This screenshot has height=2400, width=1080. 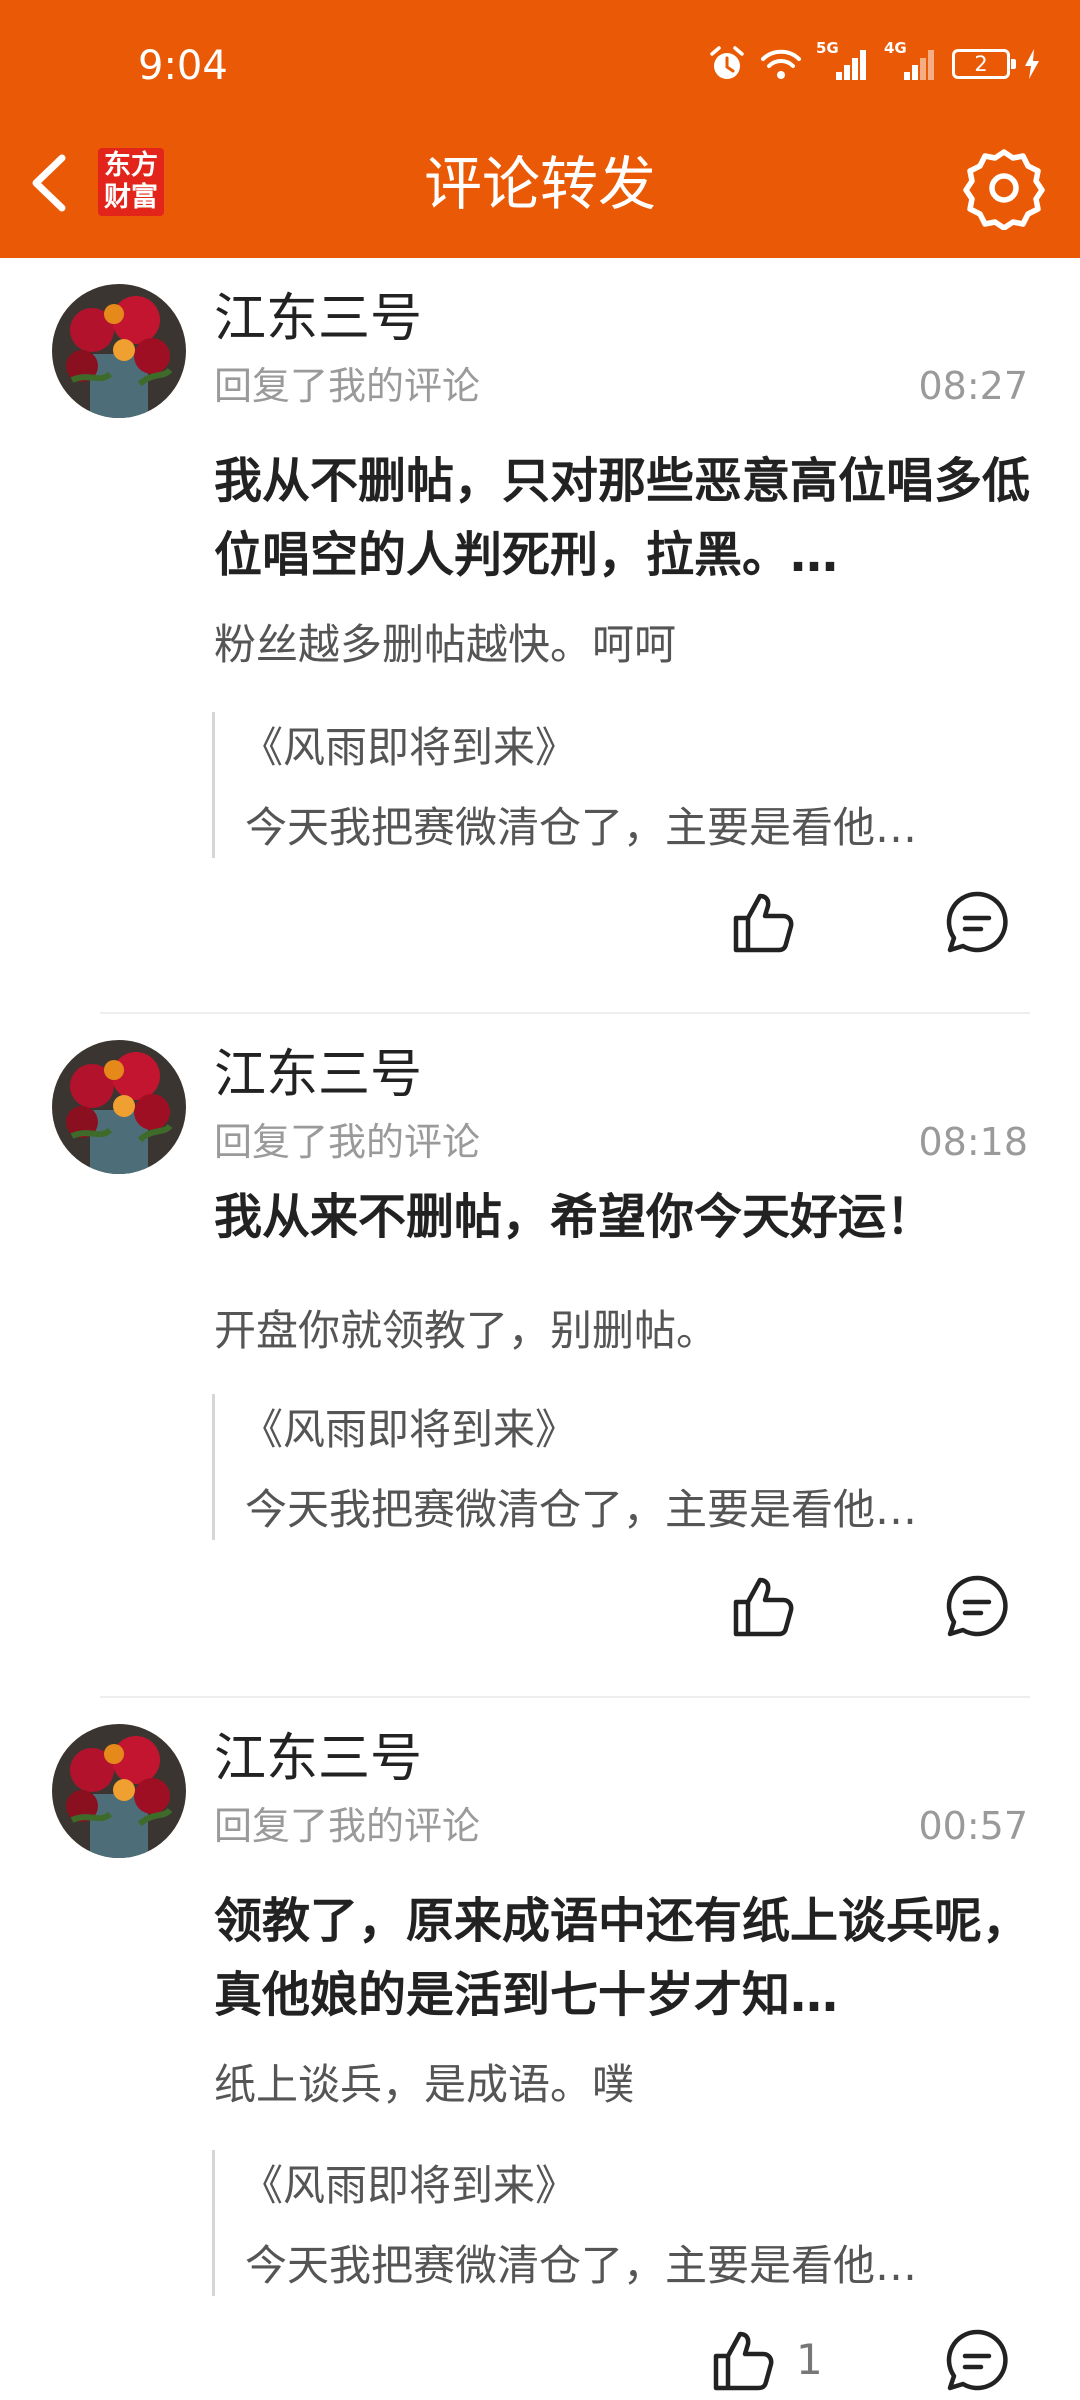 I want to click on like-count: 1, so click(x=809, y=2359).